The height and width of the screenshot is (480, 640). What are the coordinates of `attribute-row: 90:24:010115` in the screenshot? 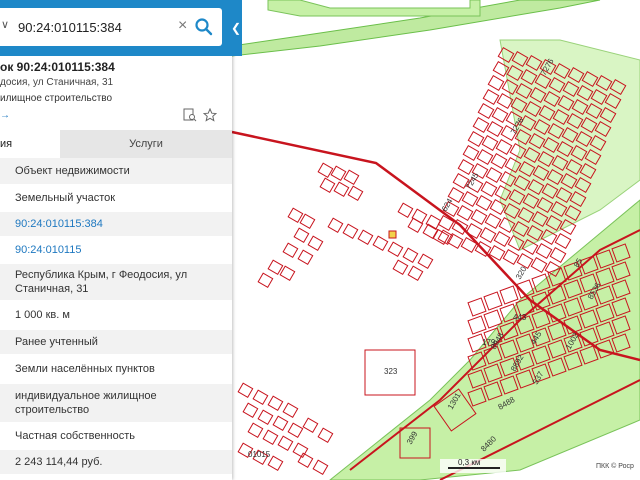 It's located at (116, 251).